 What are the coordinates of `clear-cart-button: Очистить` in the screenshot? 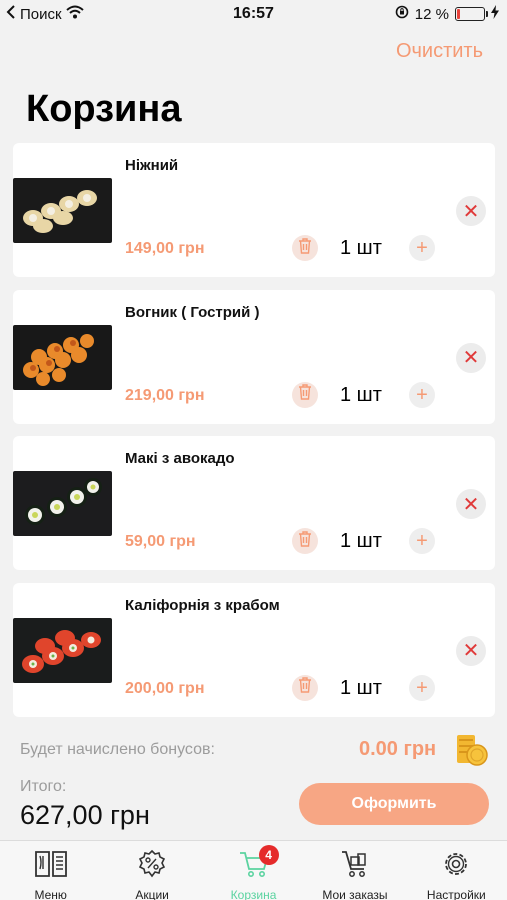 It's located at (439, 51).